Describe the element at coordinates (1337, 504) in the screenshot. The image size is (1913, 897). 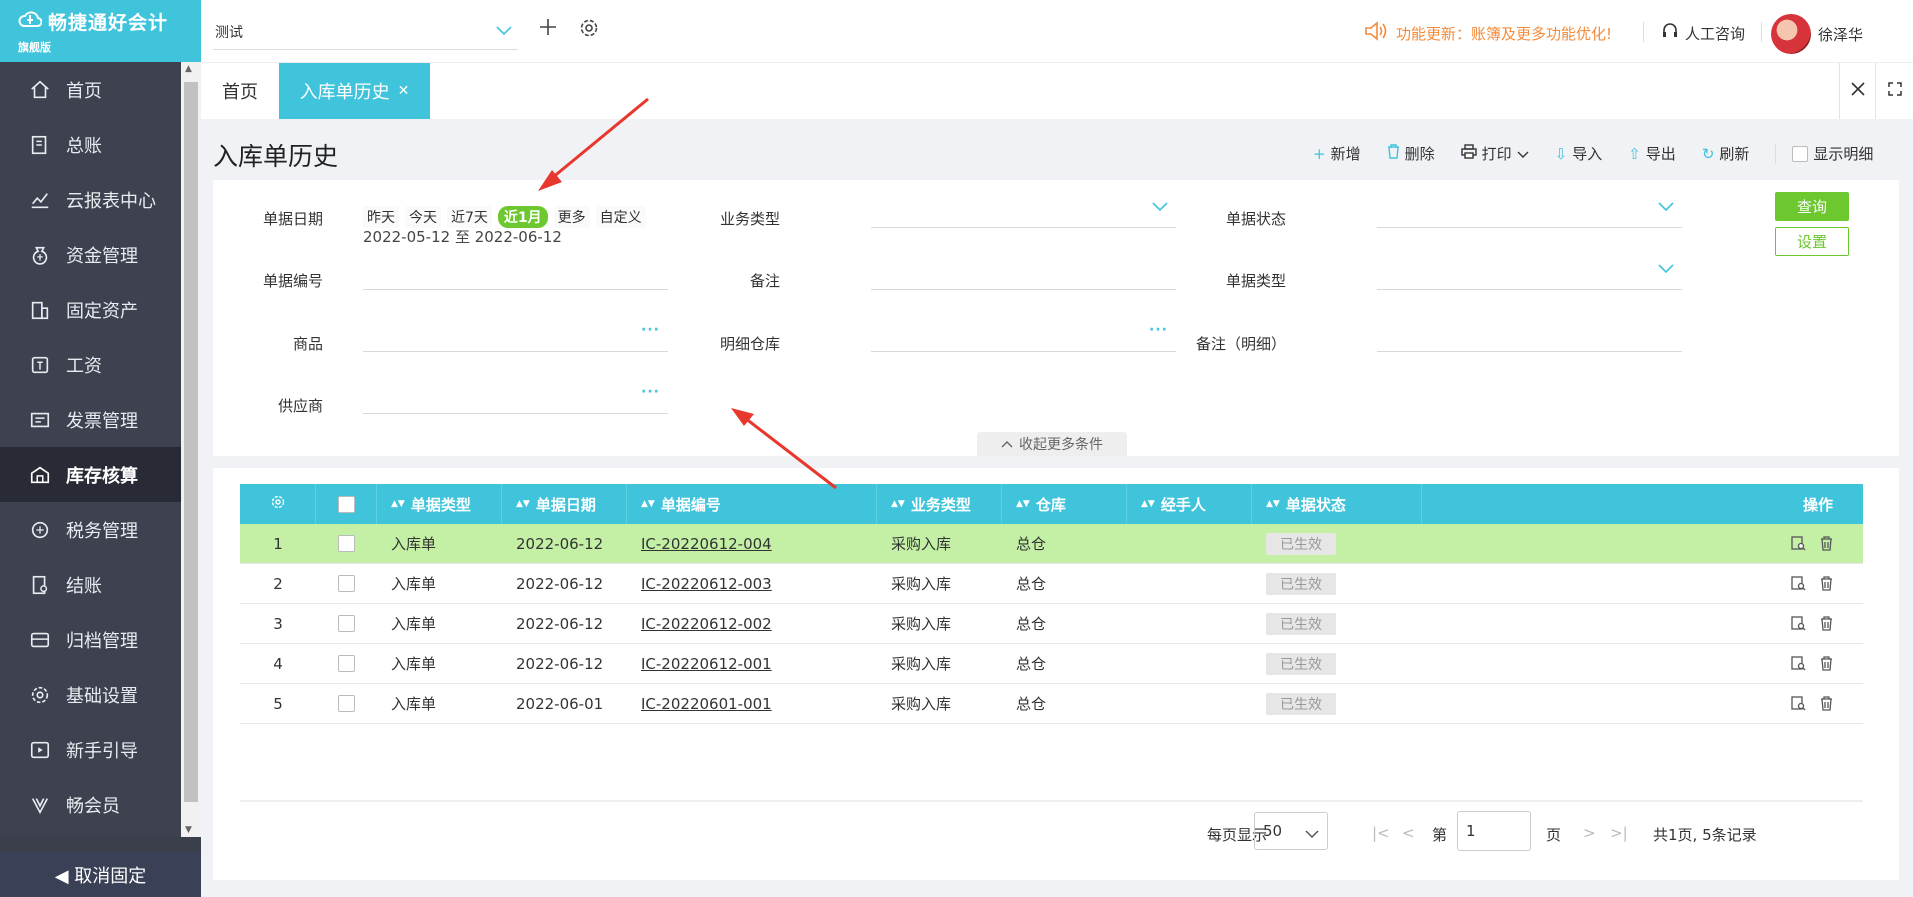
I see `header-status: ▲▼ 单据状态` at that location.